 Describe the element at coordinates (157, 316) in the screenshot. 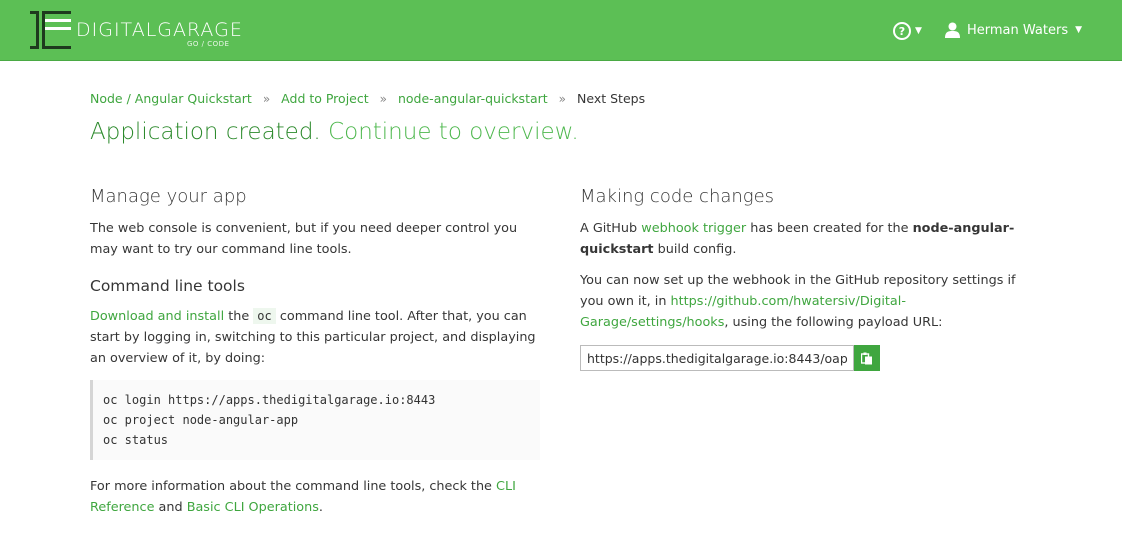

I see `download-install-link: Download and install` at that location.